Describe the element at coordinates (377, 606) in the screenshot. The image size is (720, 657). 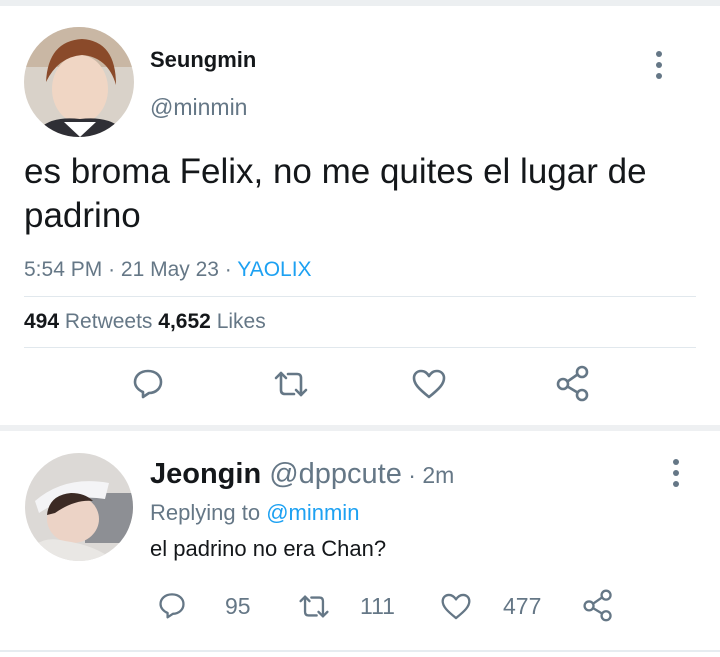
I see `retweet-count: 111` at that location.